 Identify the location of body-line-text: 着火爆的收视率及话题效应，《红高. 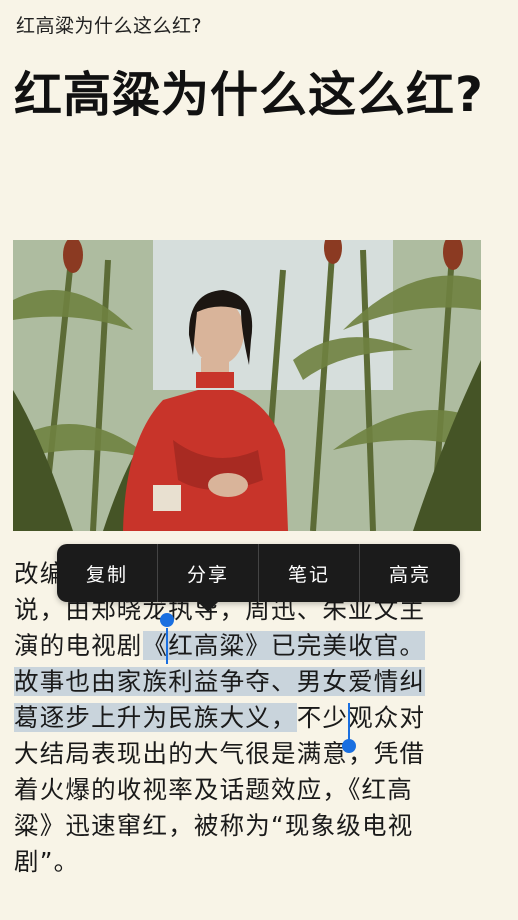
(213, 789).